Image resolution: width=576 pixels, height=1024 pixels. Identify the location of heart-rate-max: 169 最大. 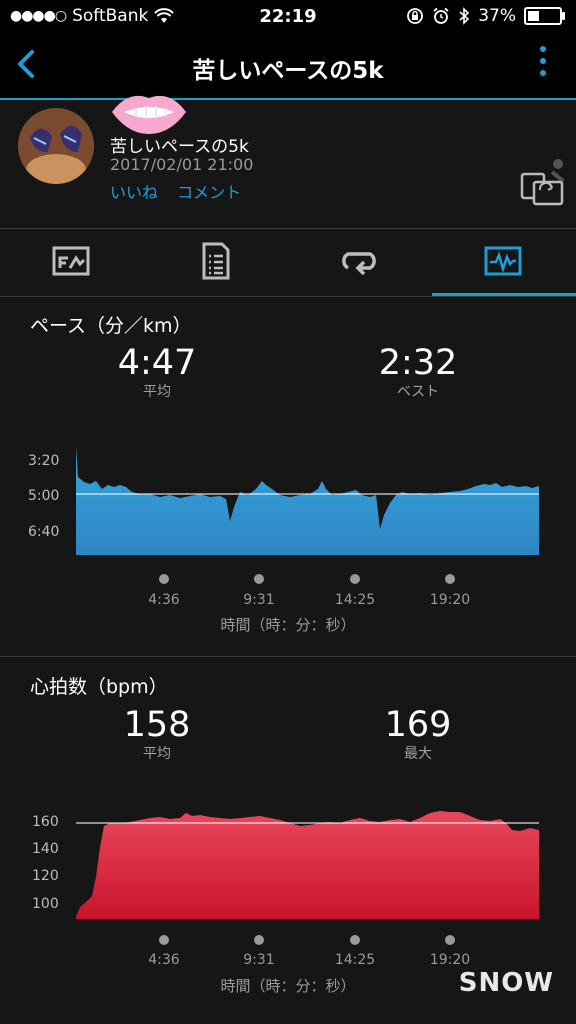
(418, 734).